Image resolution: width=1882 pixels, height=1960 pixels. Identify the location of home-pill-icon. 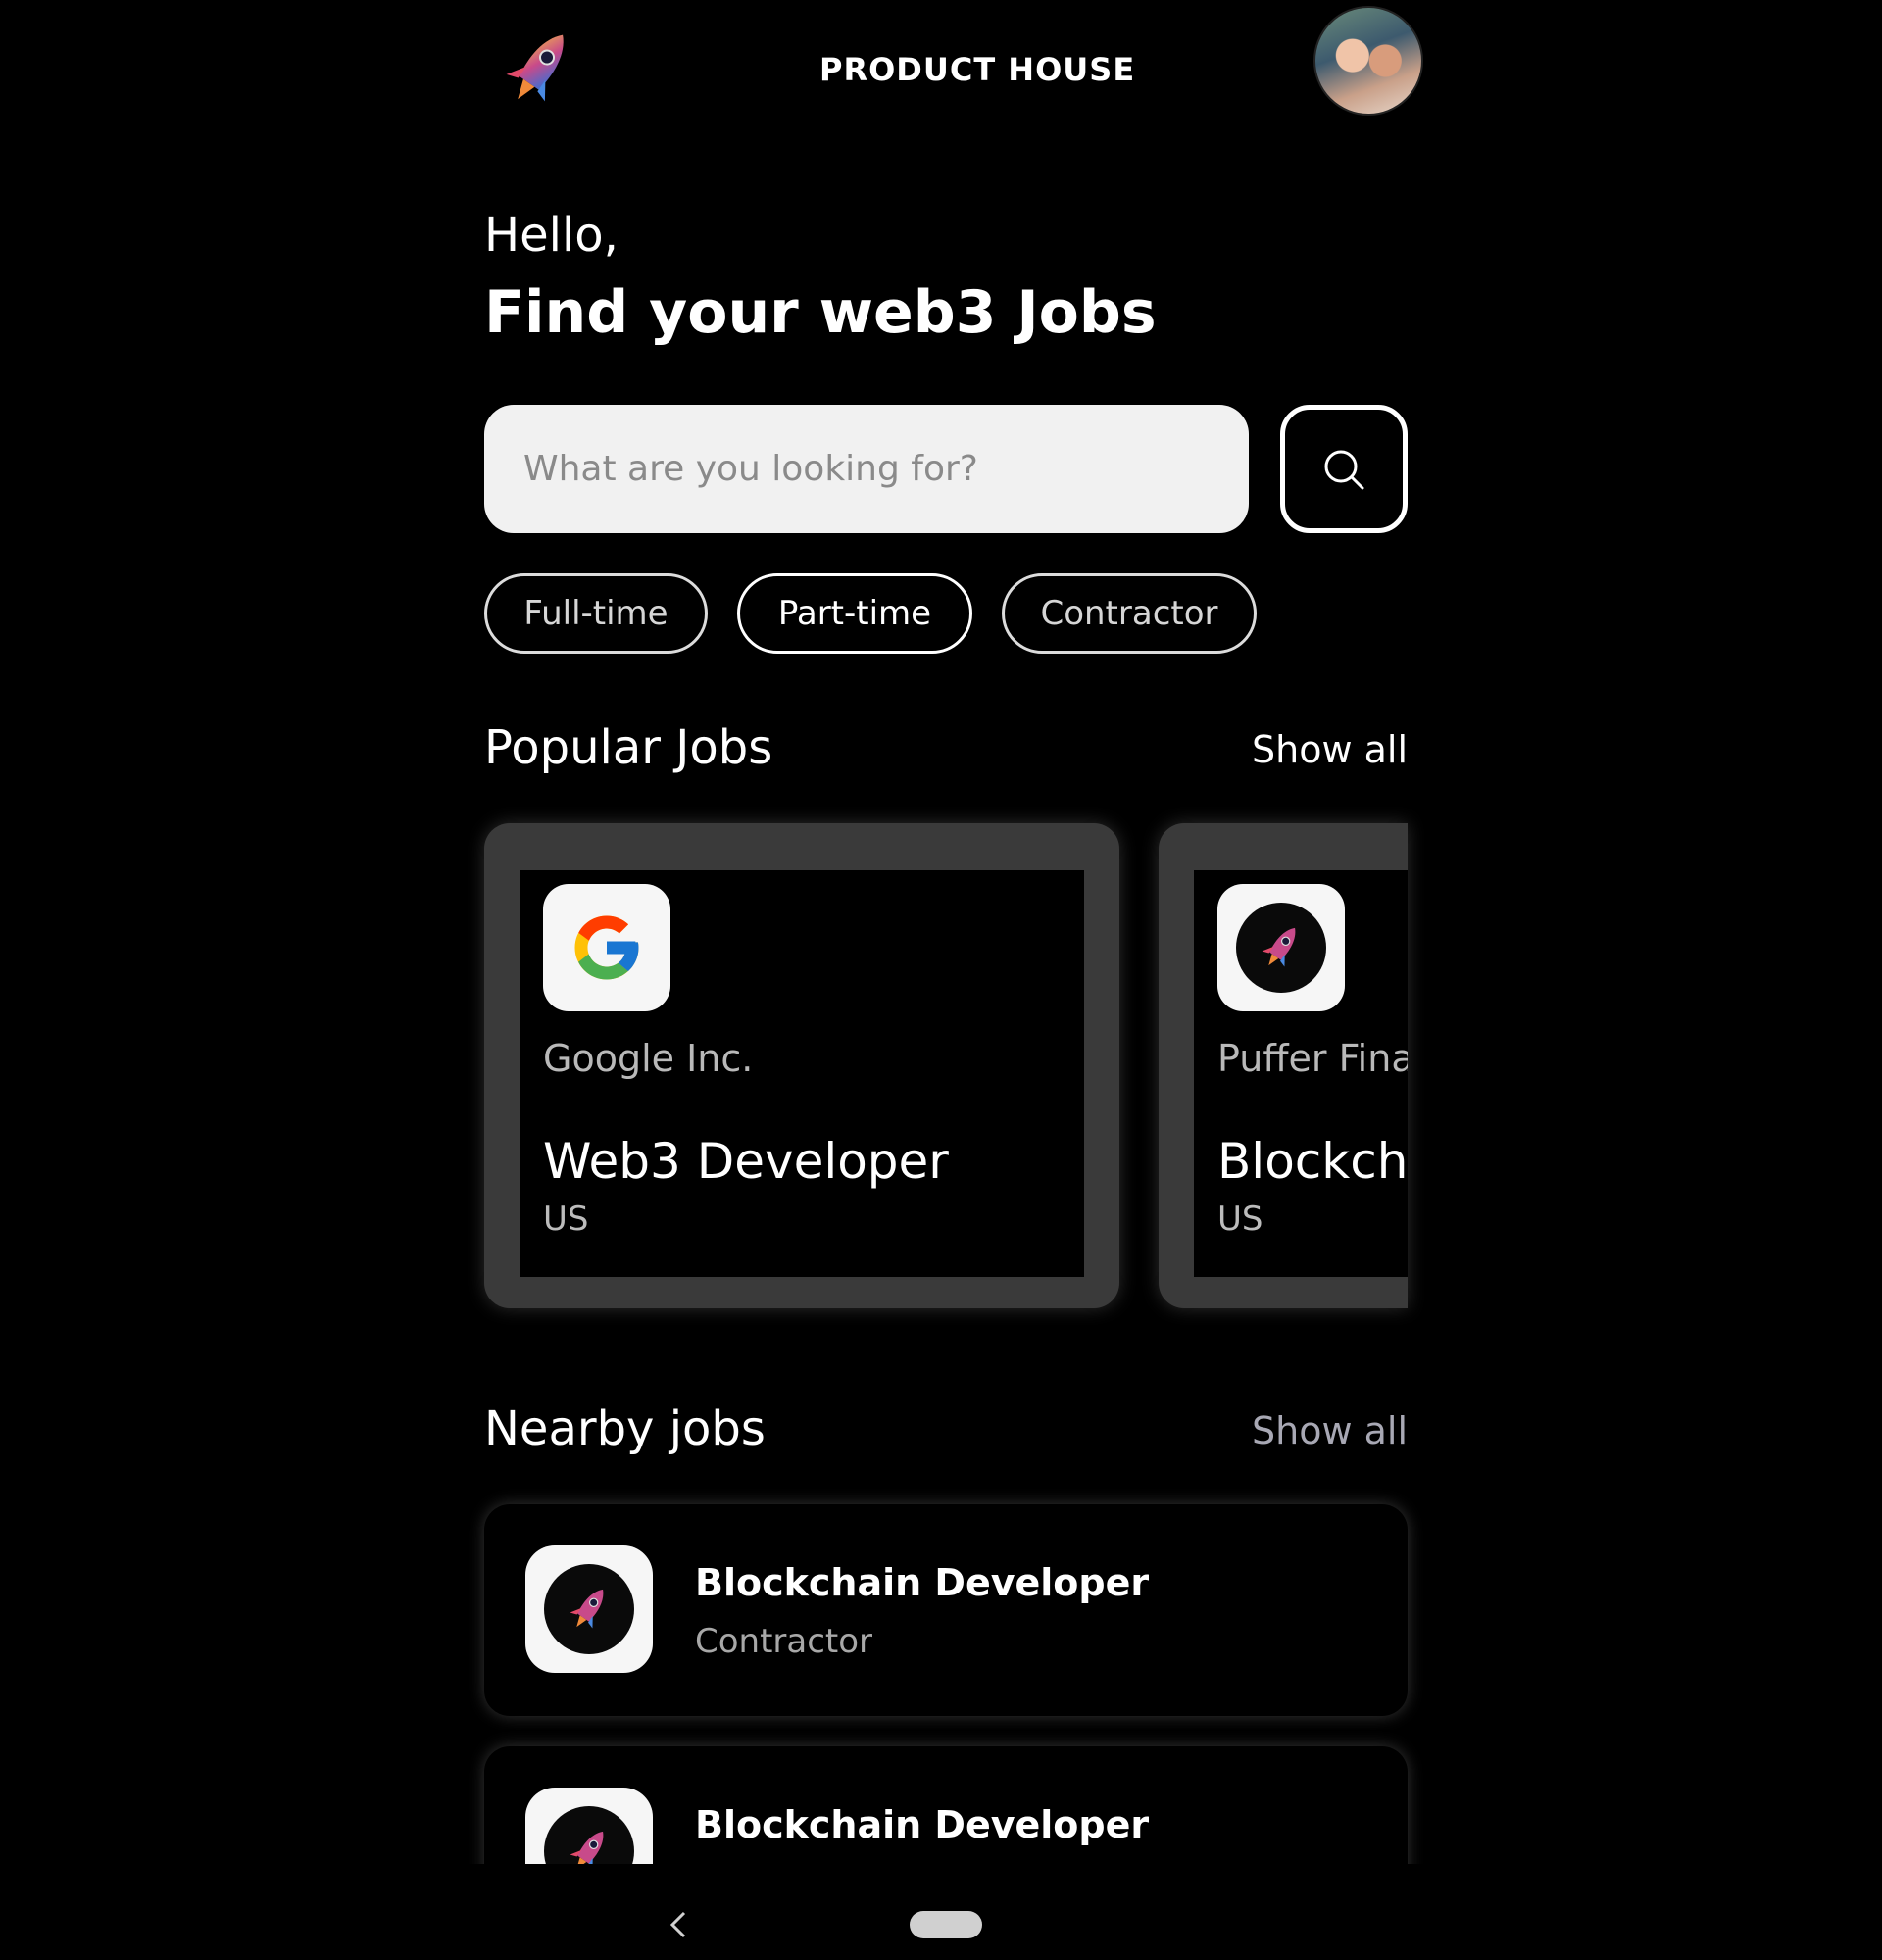
(946, 1924).